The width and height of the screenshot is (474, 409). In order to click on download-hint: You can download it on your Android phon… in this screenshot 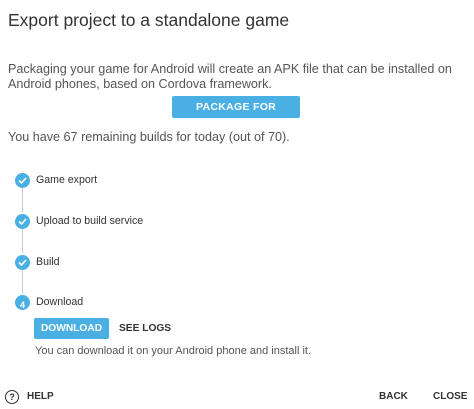, I will do `click(173, 351)`.